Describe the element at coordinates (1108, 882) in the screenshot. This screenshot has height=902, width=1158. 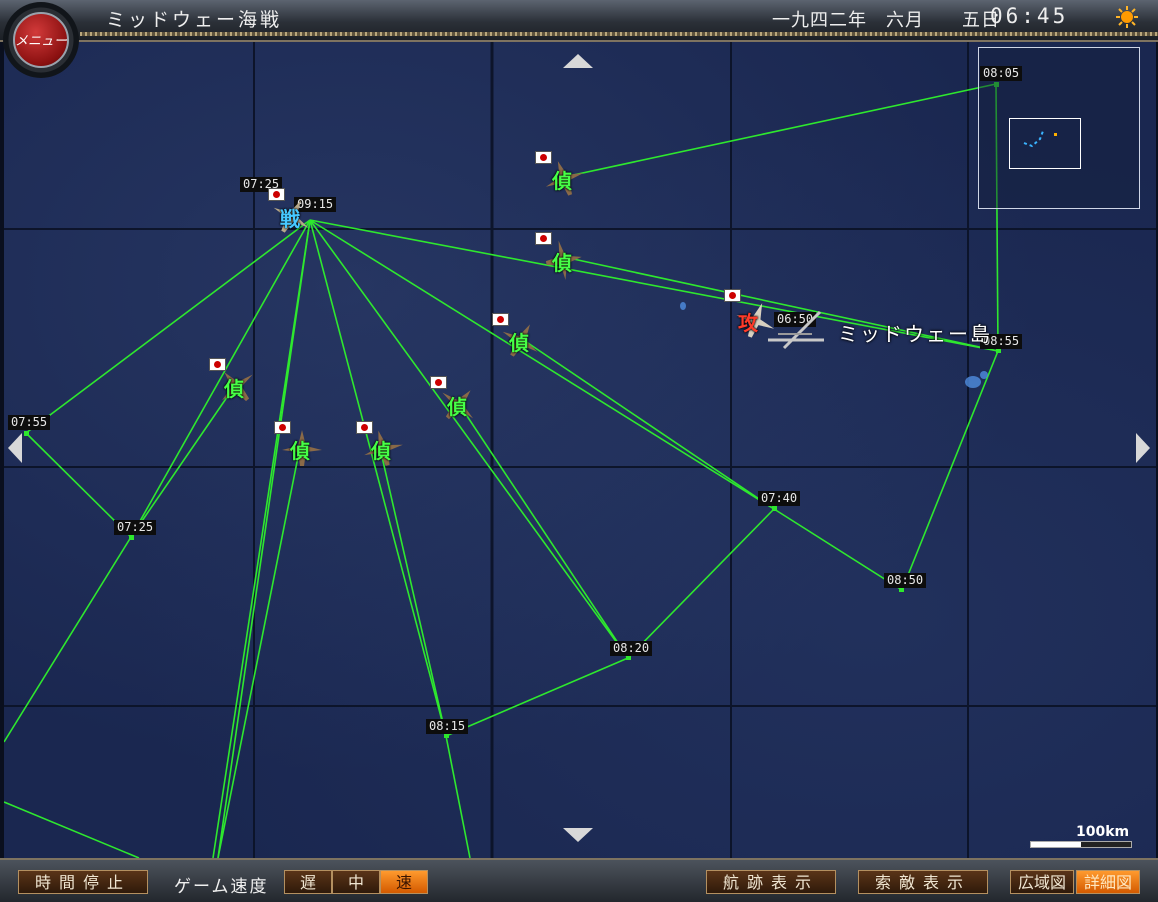
I see `detail-map-button: 詳細図` at that location.